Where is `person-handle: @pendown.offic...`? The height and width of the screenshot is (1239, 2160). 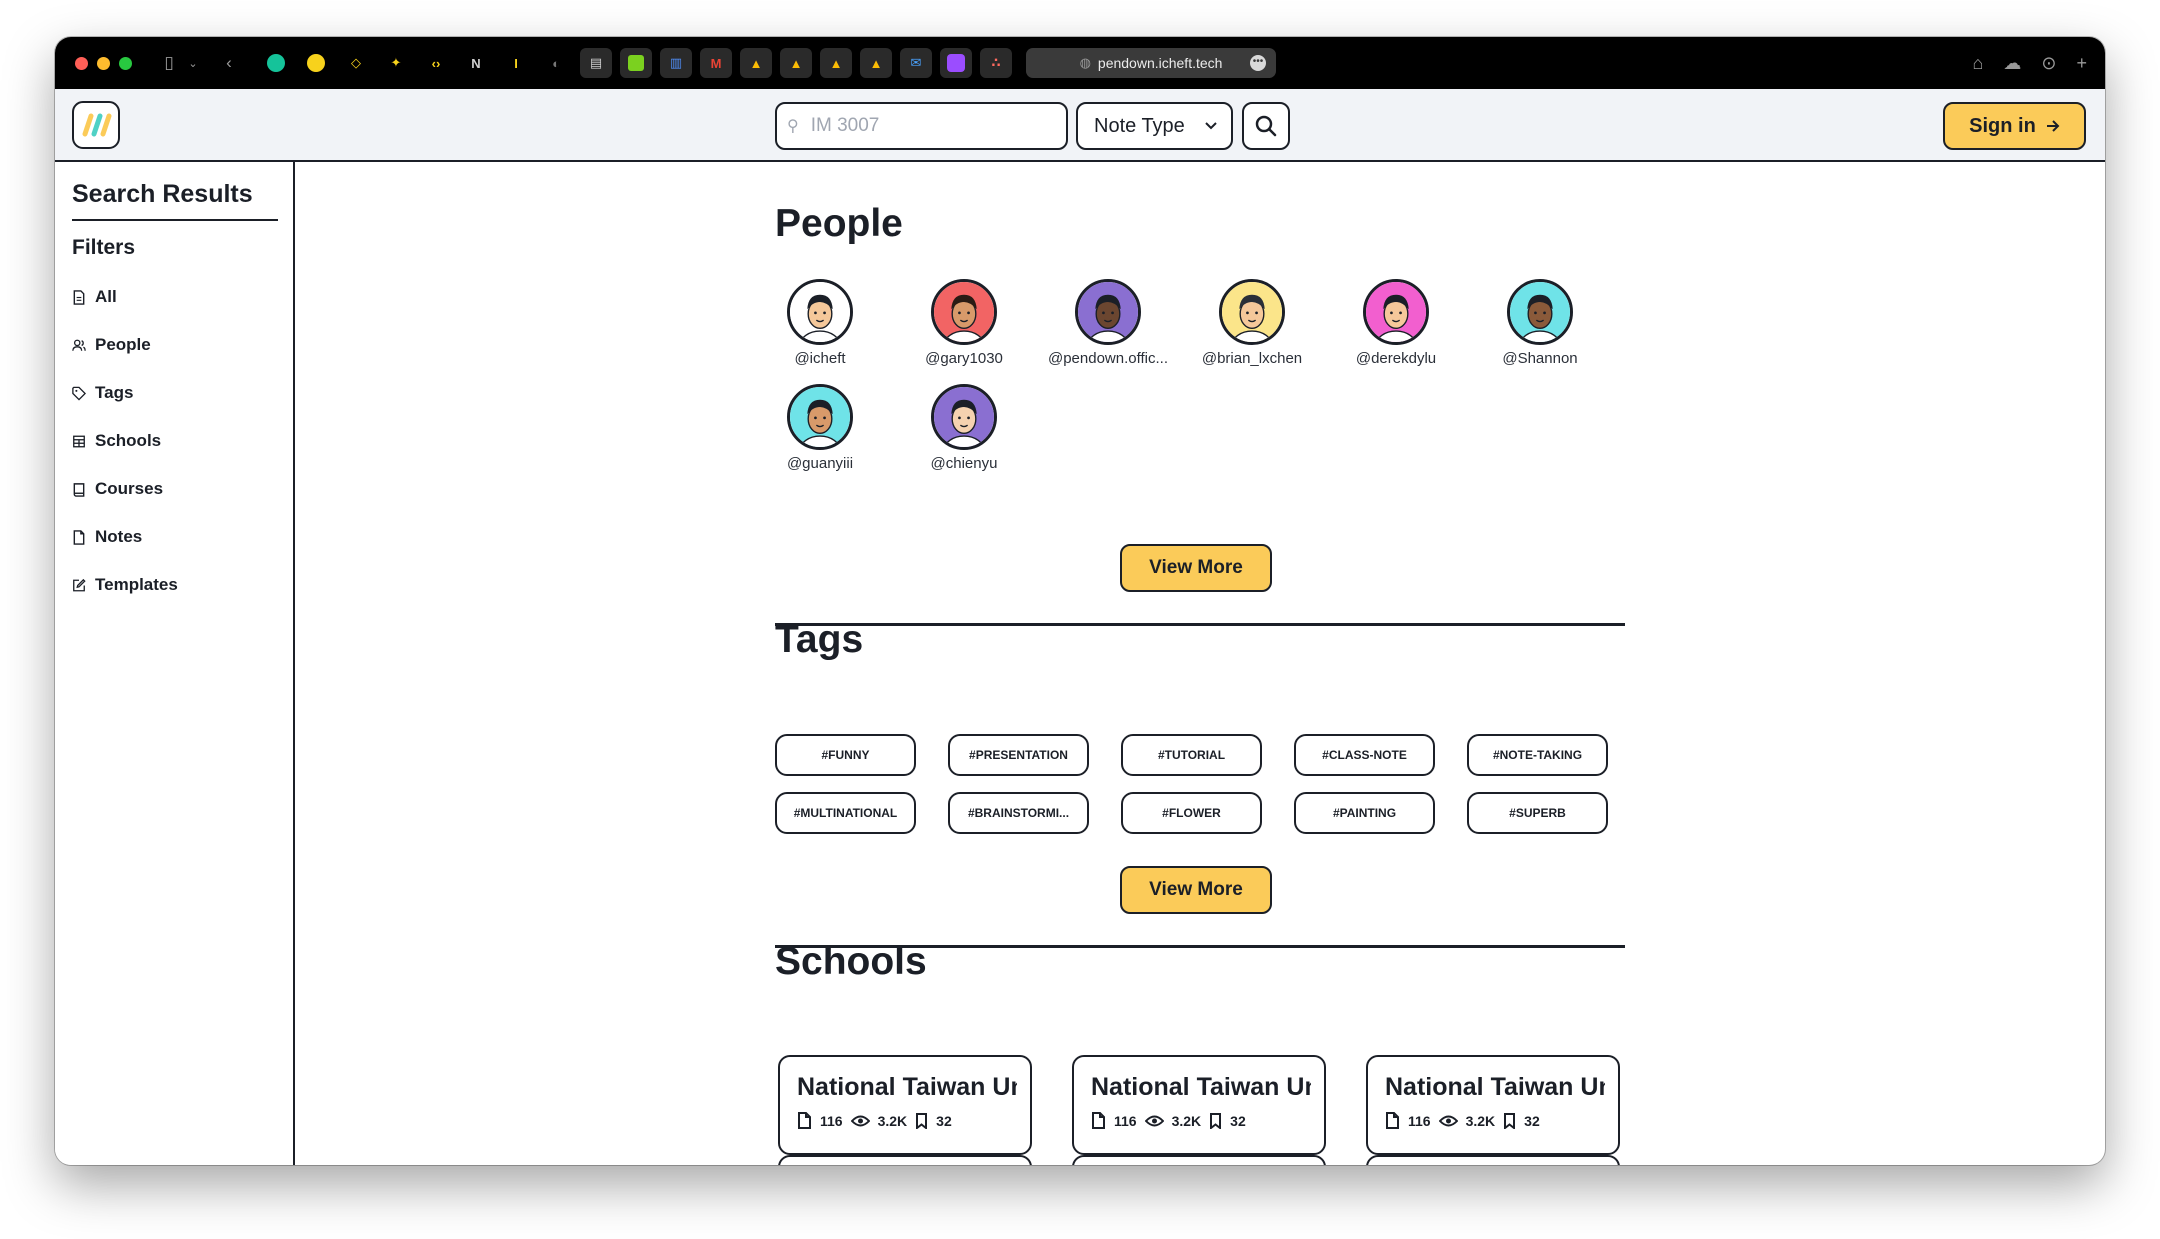 person-handle: @pendown.offic... is located at coordinates (1108, 358).